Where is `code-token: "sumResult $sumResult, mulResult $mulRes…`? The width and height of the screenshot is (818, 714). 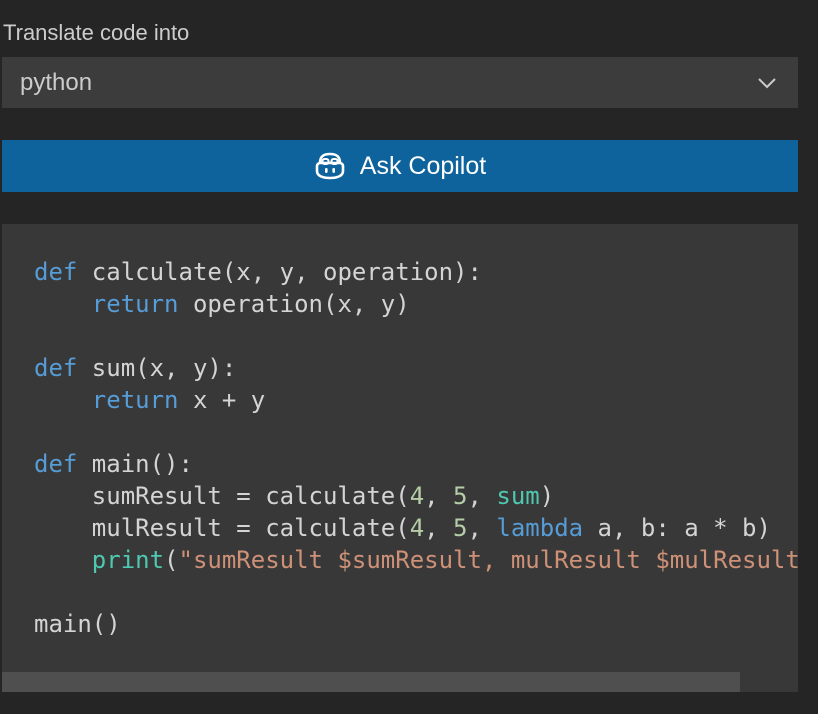
code-token: "sumResult $sumResult, mulResult $mulRes… is located at coordinates (488, 560).